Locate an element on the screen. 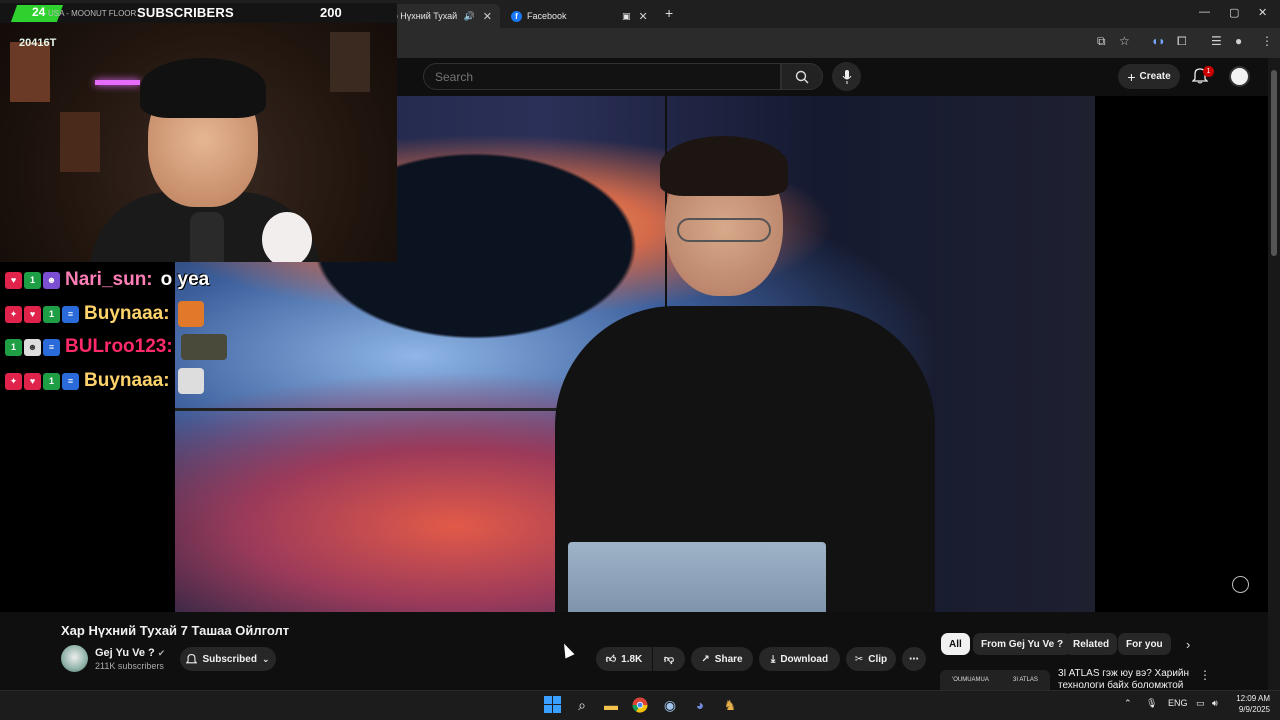 The image size is (1280, 720). voice-search-button is located at coordinates (846, 76).